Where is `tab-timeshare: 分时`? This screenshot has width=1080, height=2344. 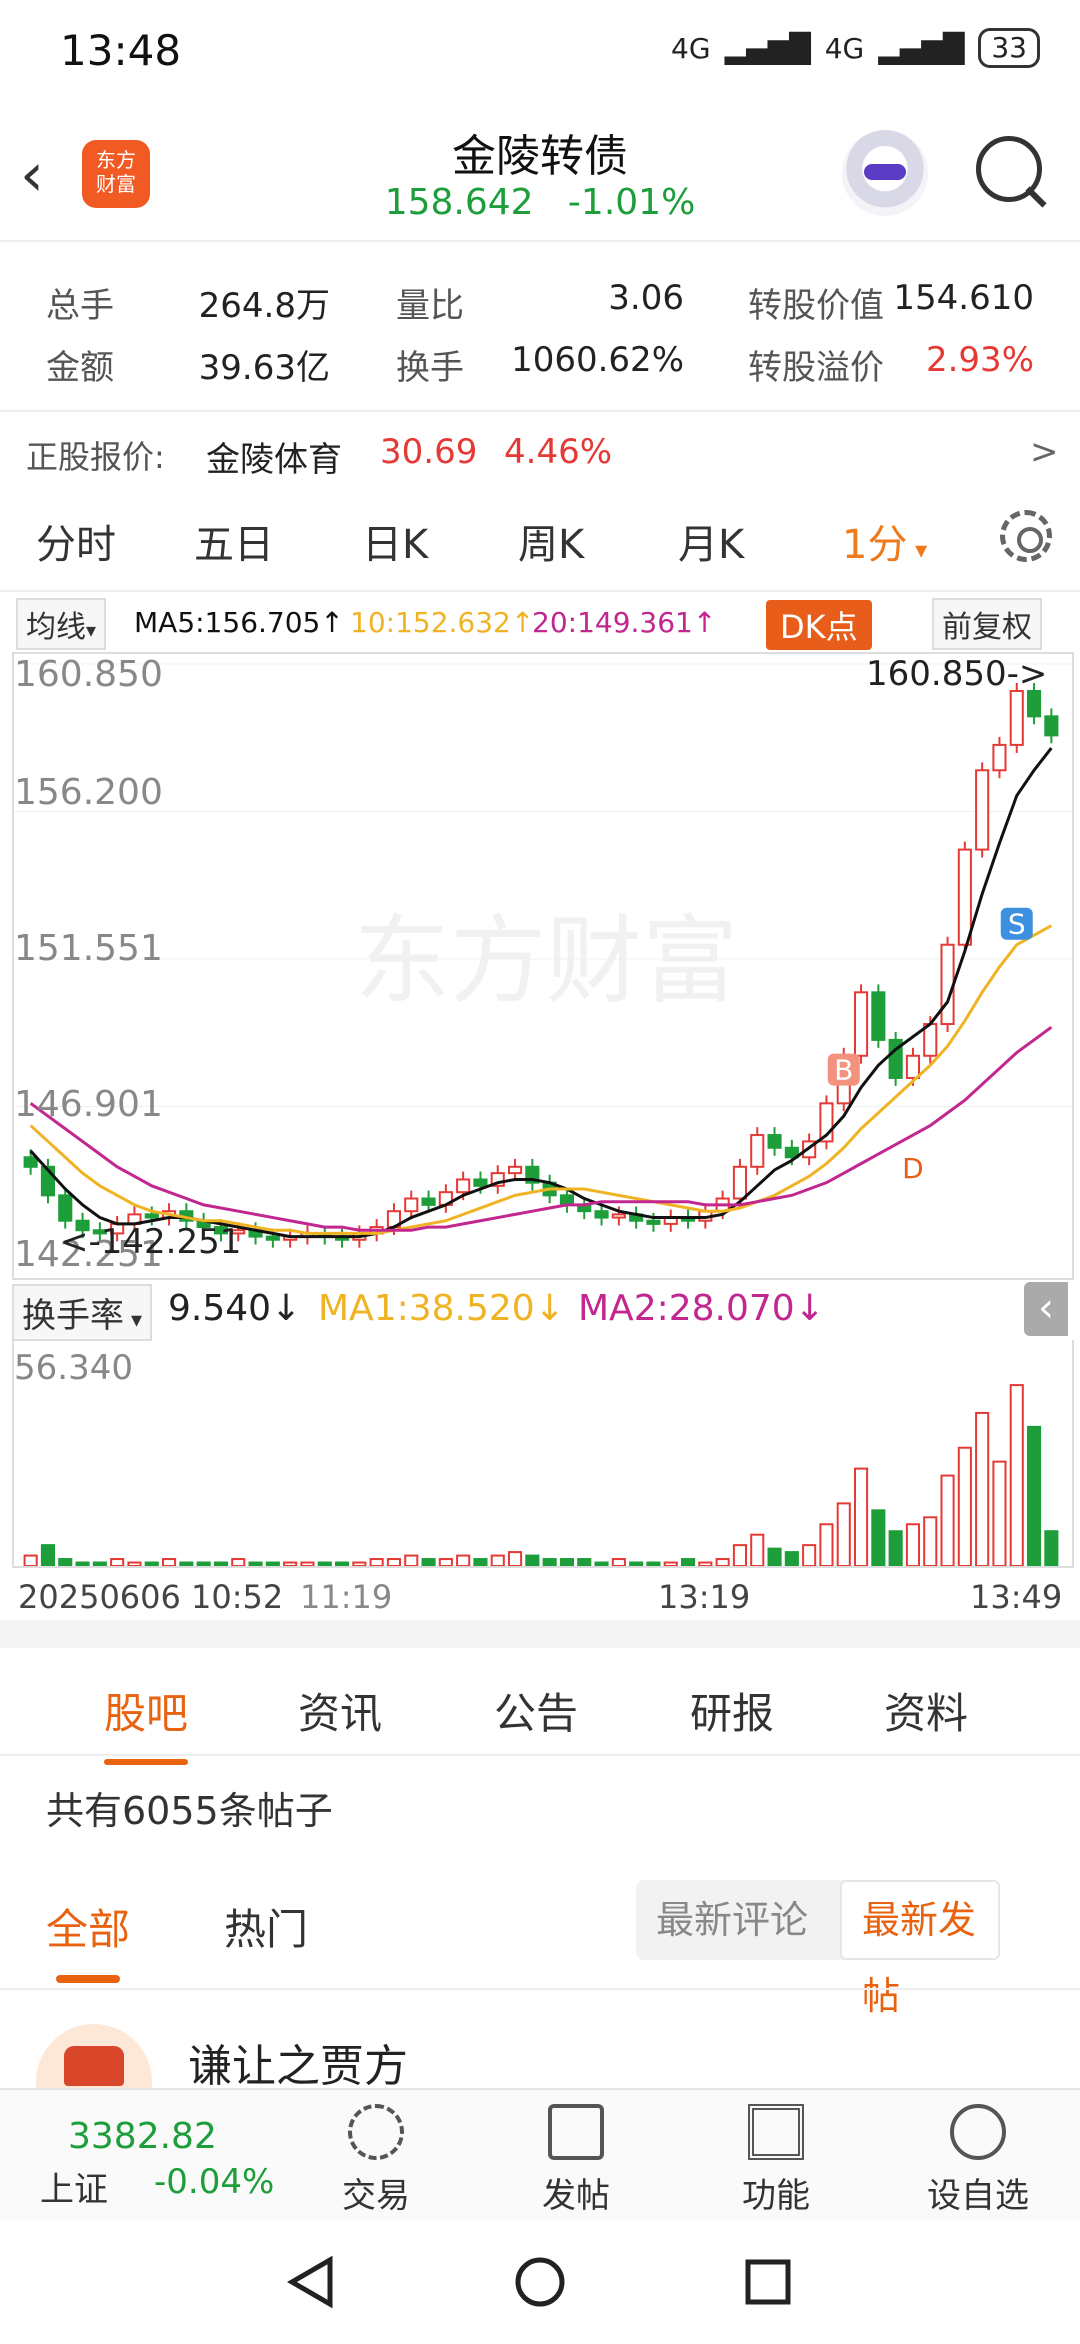
tab-timeshare: 分时 is located at coordinates (76, 541).